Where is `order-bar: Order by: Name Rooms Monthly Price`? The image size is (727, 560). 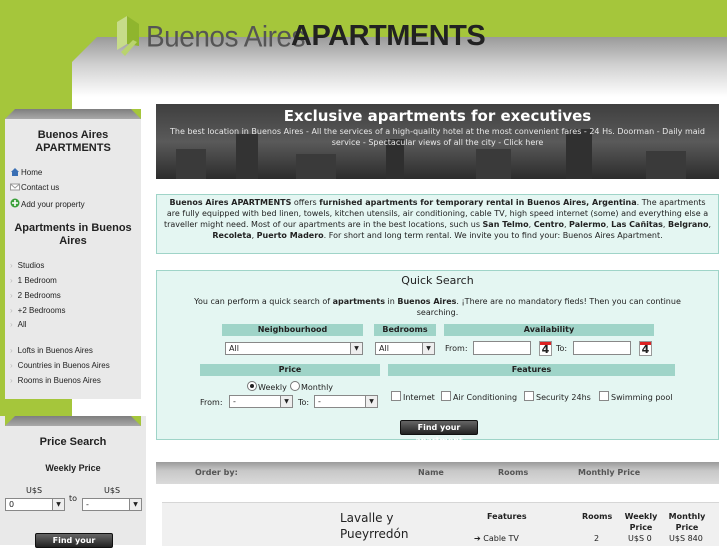 order-bar: Order by: Name Rooms Monthly Price is located at coordinates (437, 473).